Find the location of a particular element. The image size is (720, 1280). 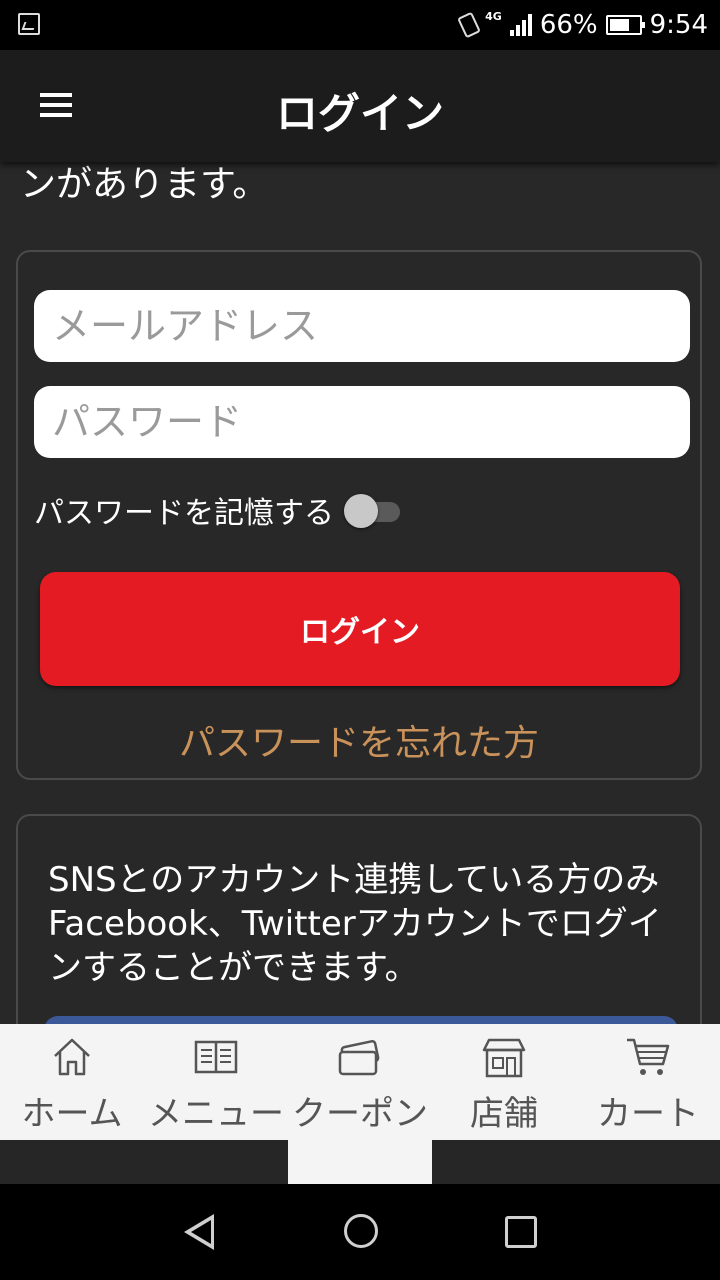

coupon-icon is located at coordinates (359, 1057).